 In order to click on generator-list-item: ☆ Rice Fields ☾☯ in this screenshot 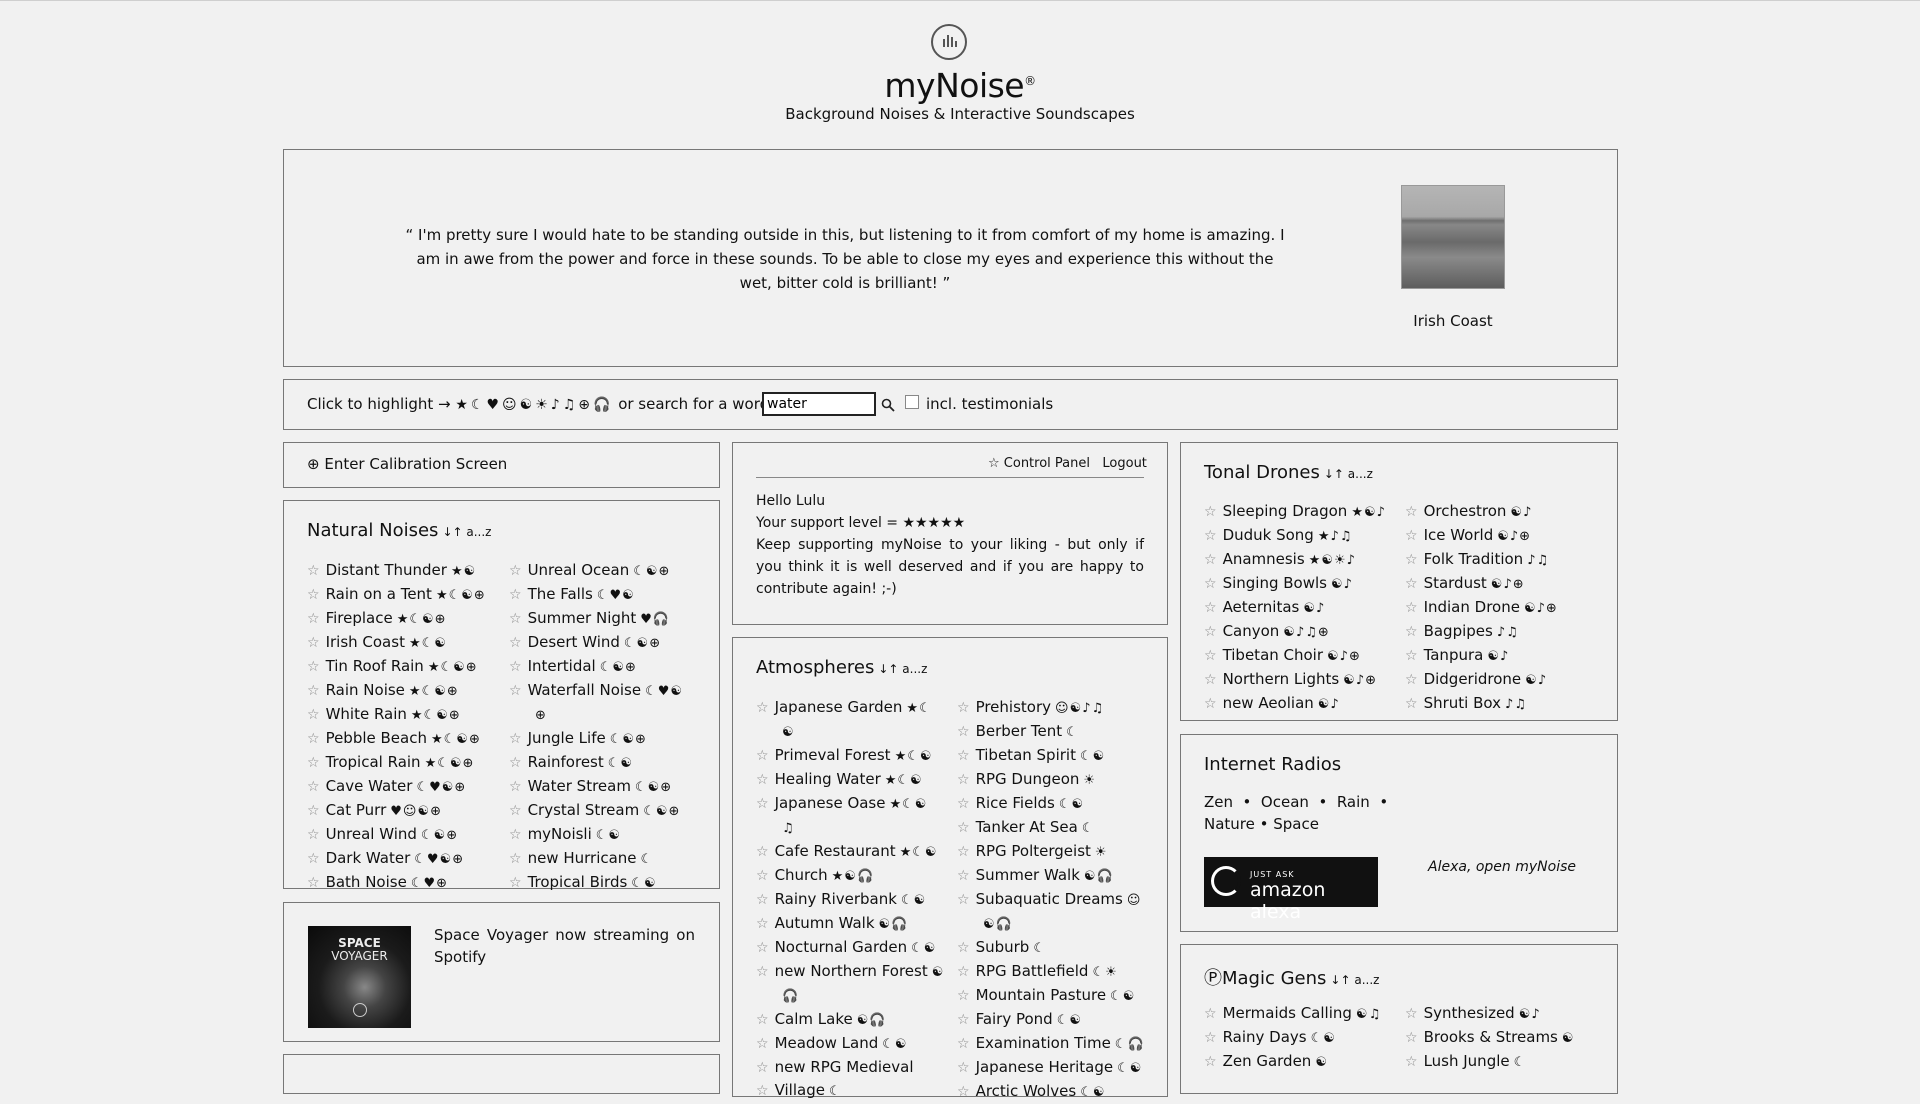, I will do `click(1057, 804)`.